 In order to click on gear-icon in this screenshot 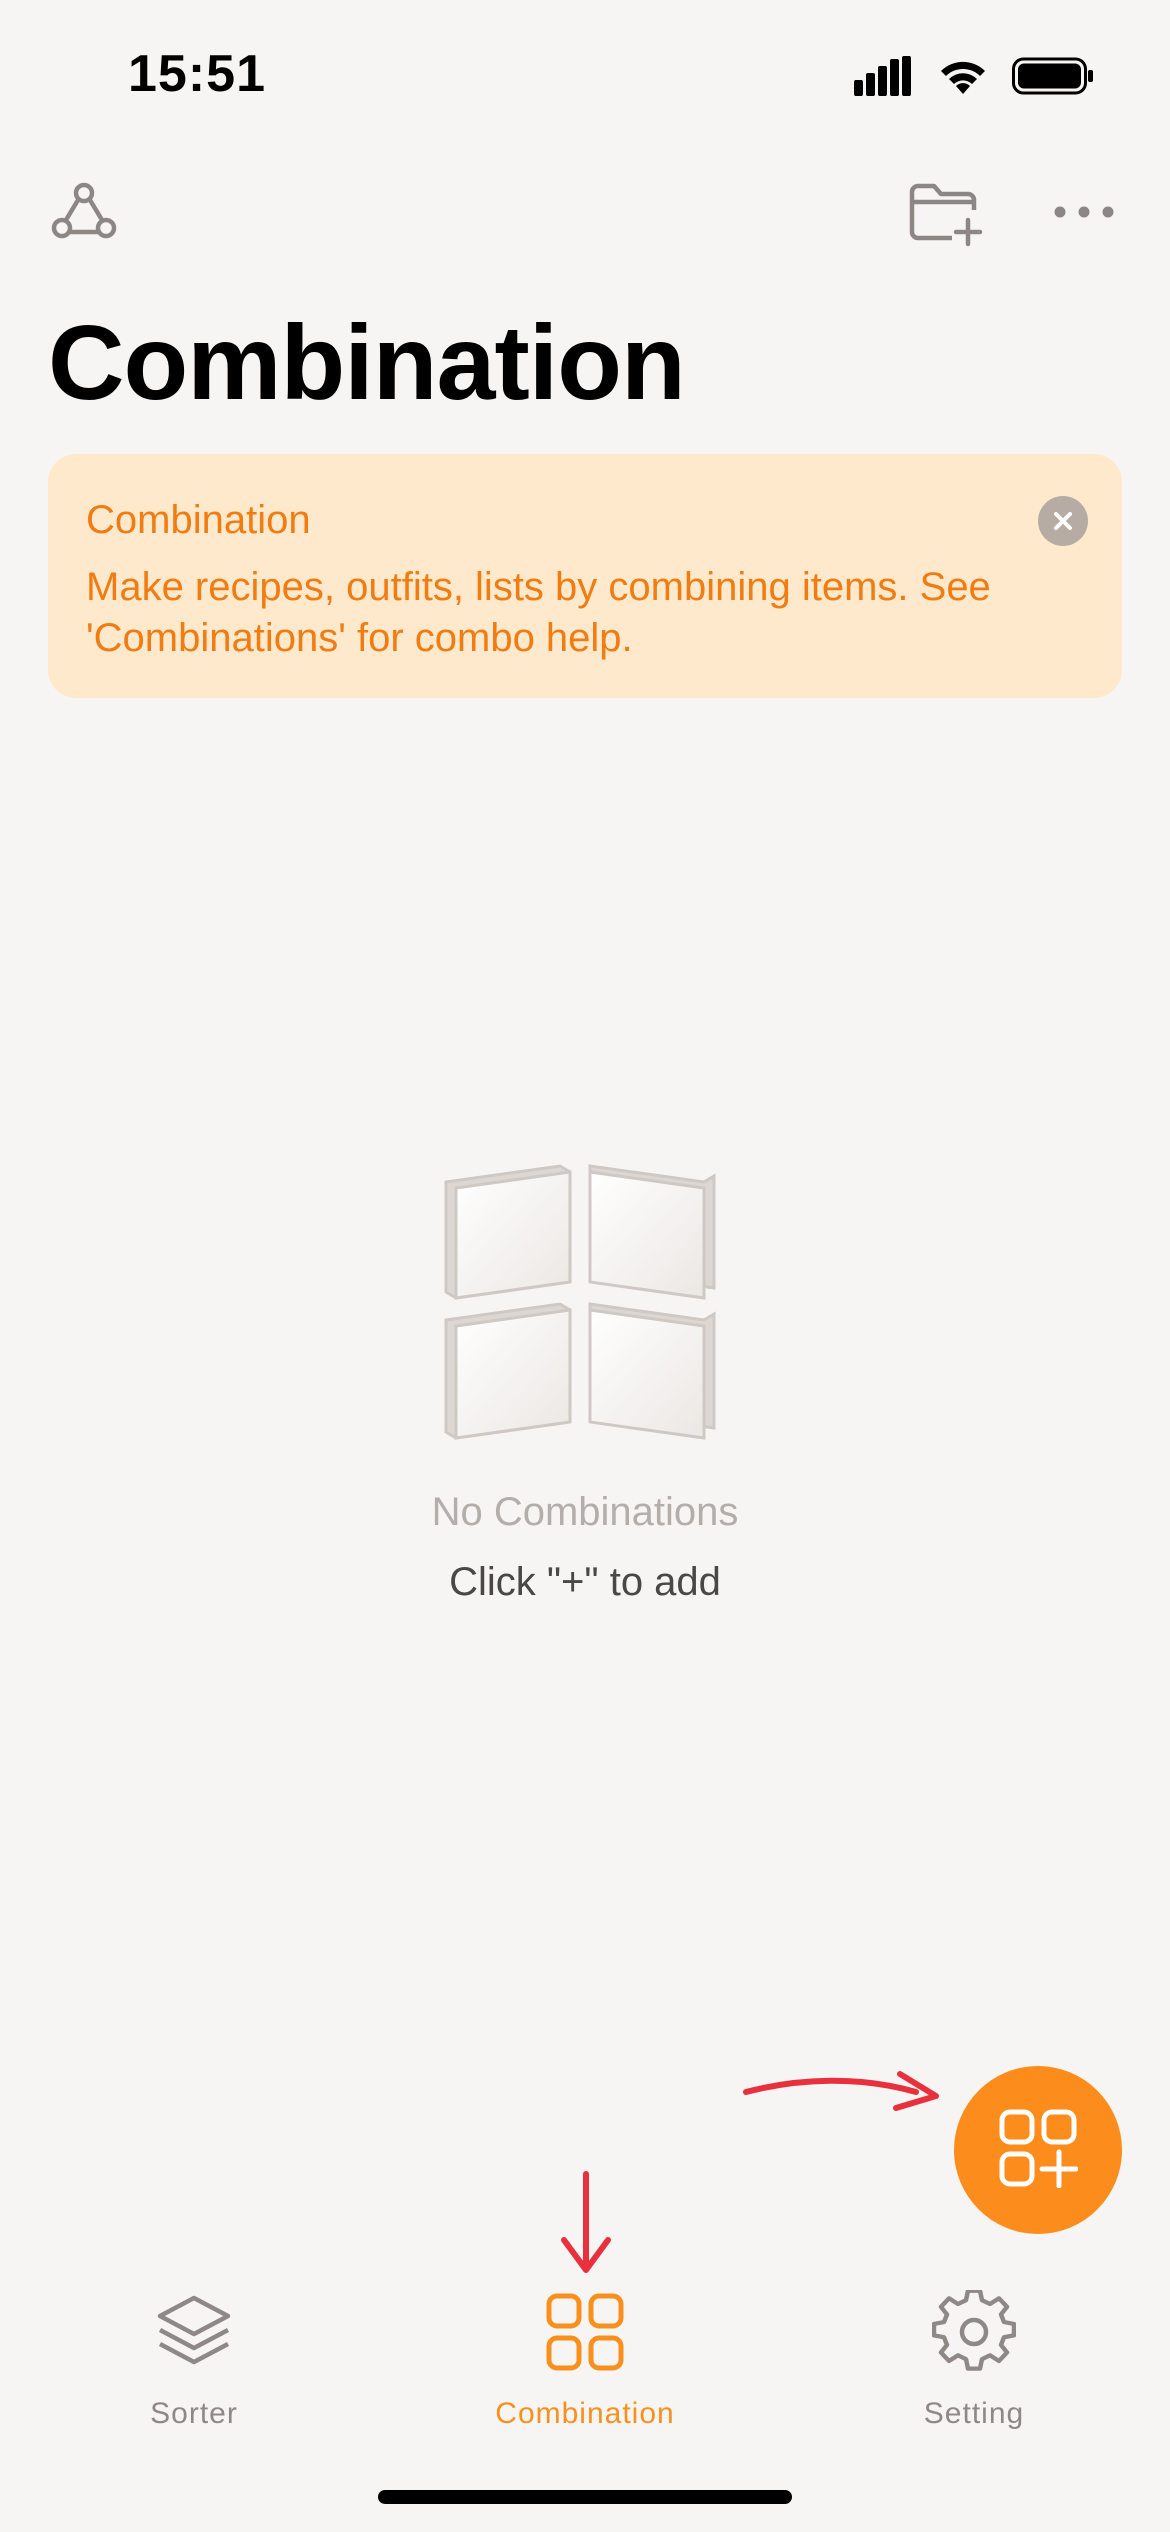, I will do `click(974, 2333)`.